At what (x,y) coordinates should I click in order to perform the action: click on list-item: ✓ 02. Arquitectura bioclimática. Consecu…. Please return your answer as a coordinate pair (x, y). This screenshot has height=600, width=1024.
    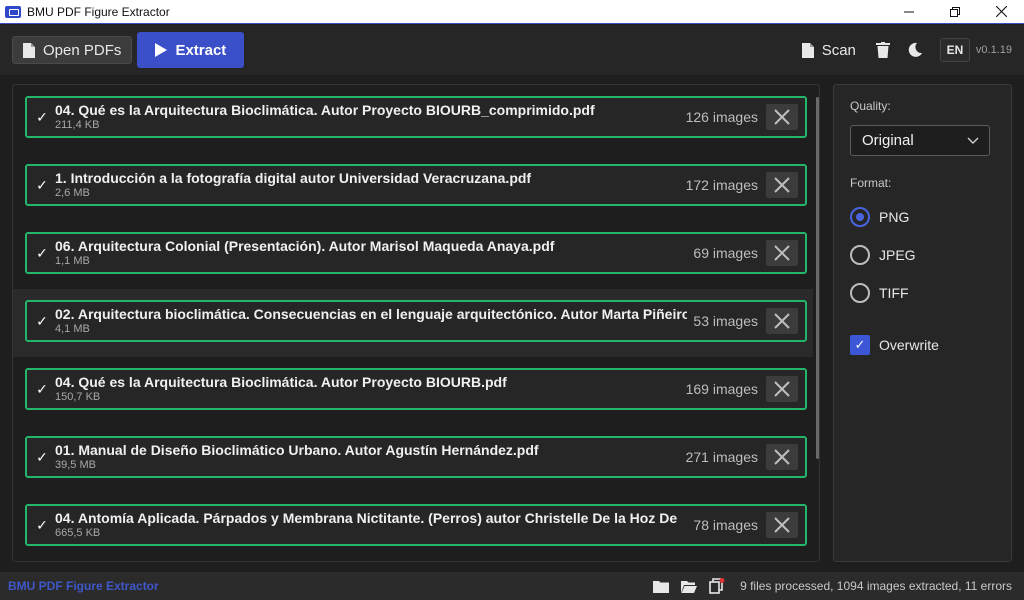
    Looking at the image, I should click on (413, 323).